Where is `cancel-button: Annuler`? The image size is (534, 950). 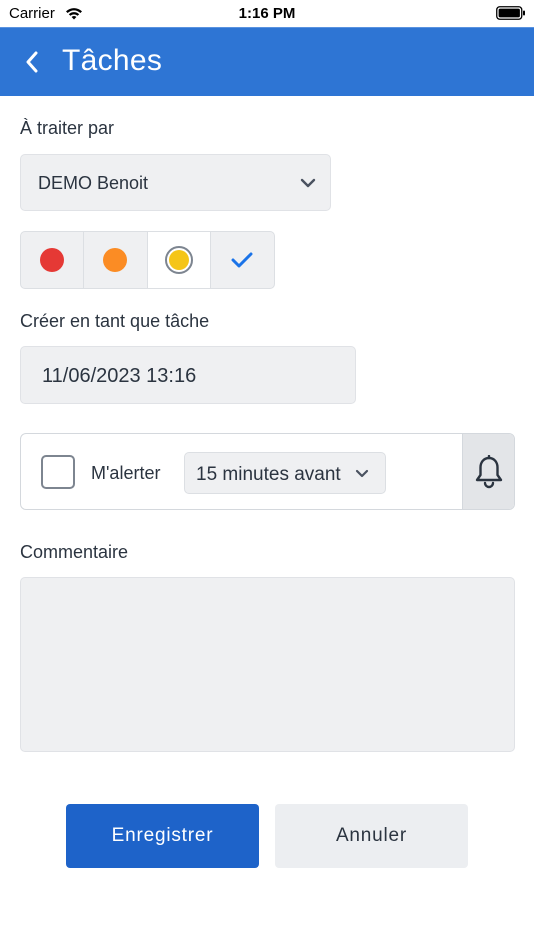
cancel-button: Annuler is located at coordinates (371, 836).